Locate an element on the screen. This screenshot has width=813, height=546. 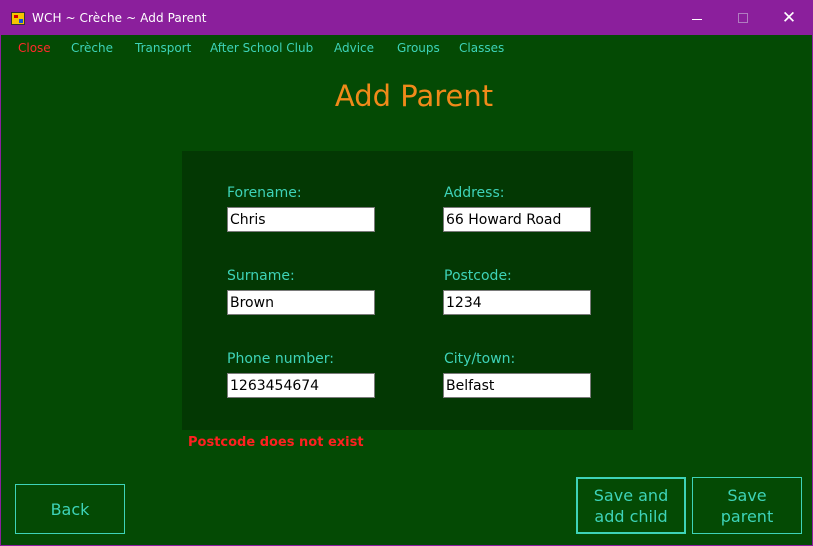
surname-label: Surname: is located at coordinates (261, 276).